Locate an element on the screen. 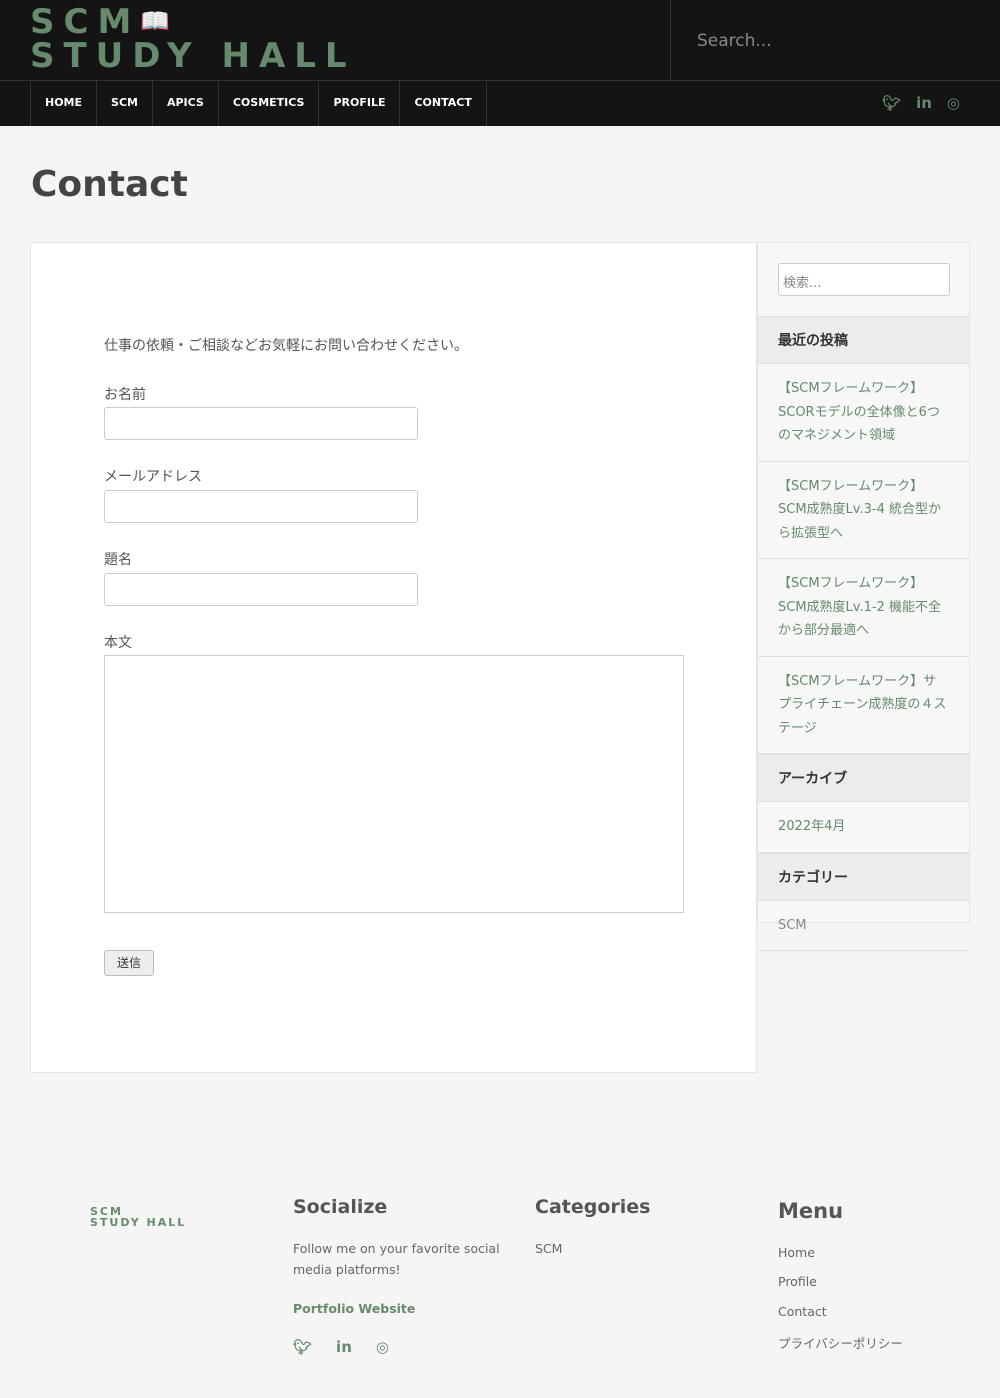 The image size is (1000, 1398). footer-social: 🐦︎ in ◎ is located at coordinates (341, 1347).